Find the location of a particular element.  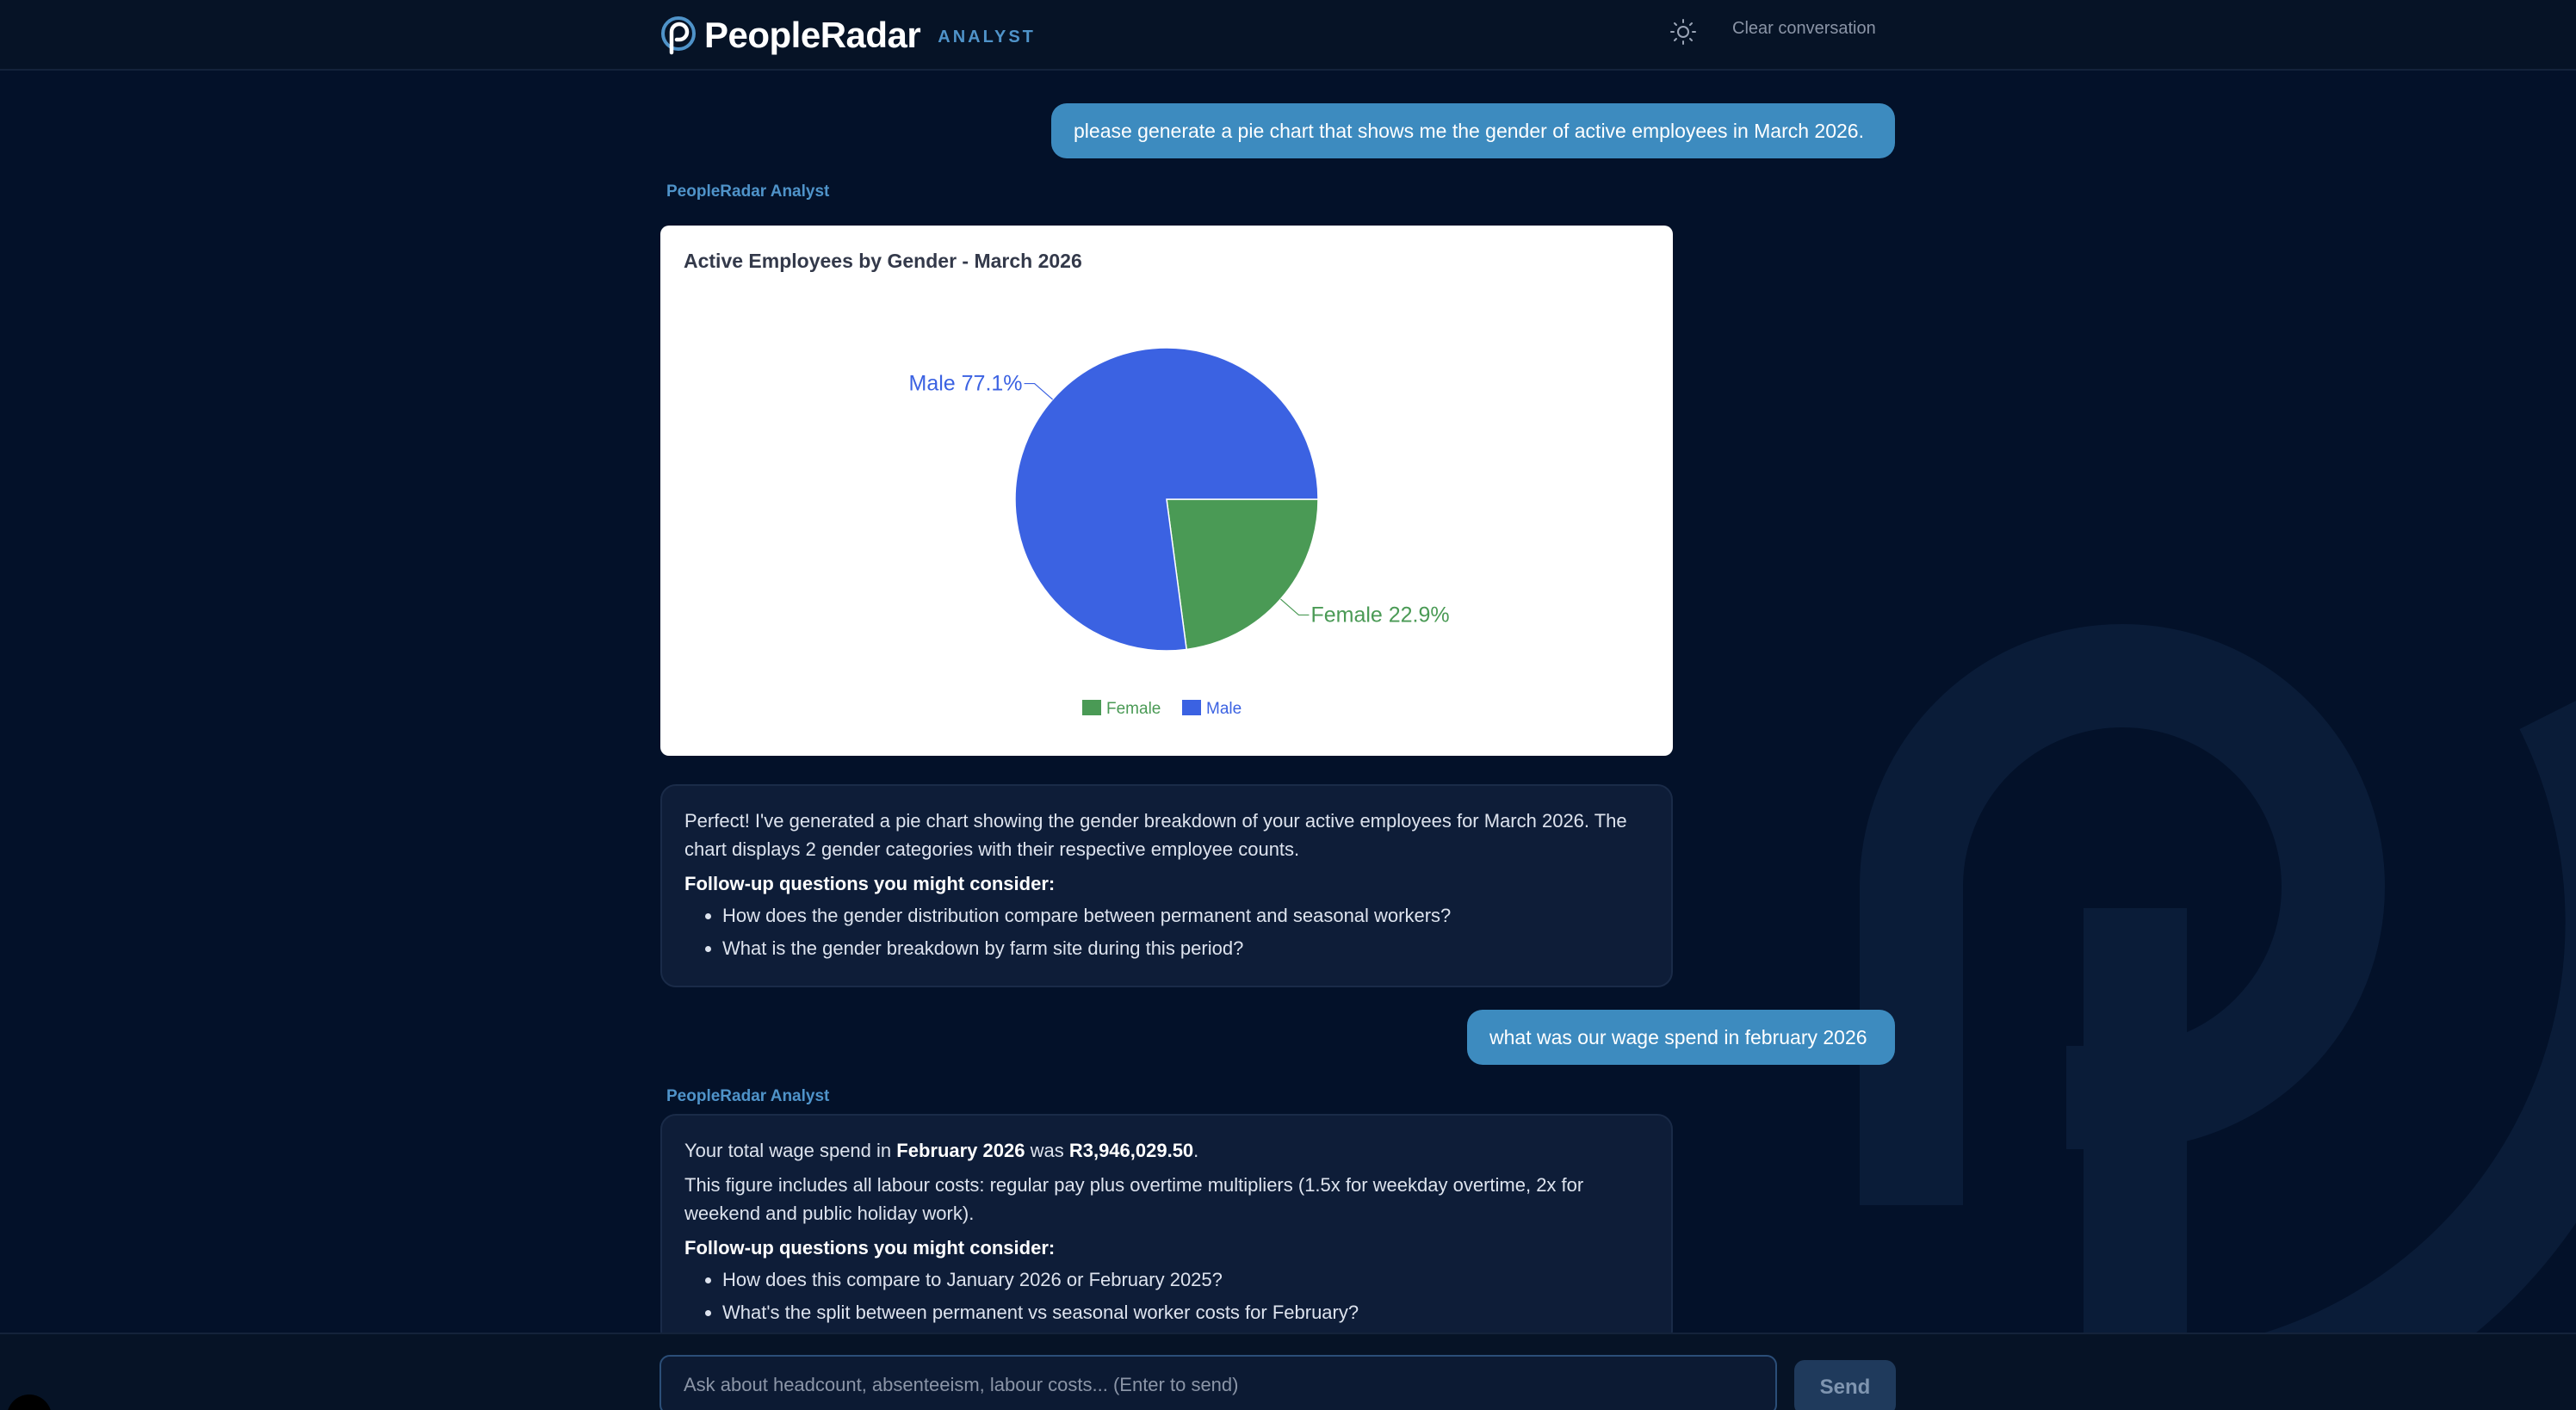

brand-name: PeopleRadar is located at coordinates (813, 35).